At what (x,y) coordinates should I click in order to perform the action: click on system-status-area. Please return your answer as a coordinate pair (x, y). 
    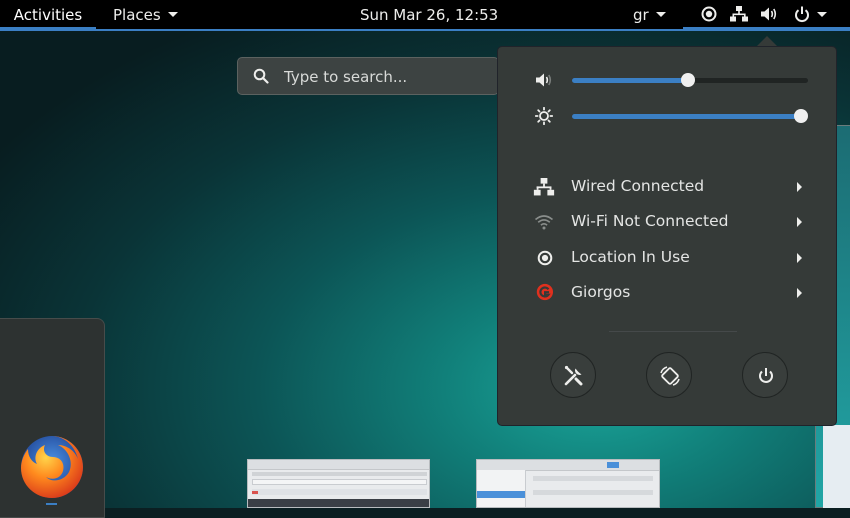
    Looking at the image, I should click on (766, 14).